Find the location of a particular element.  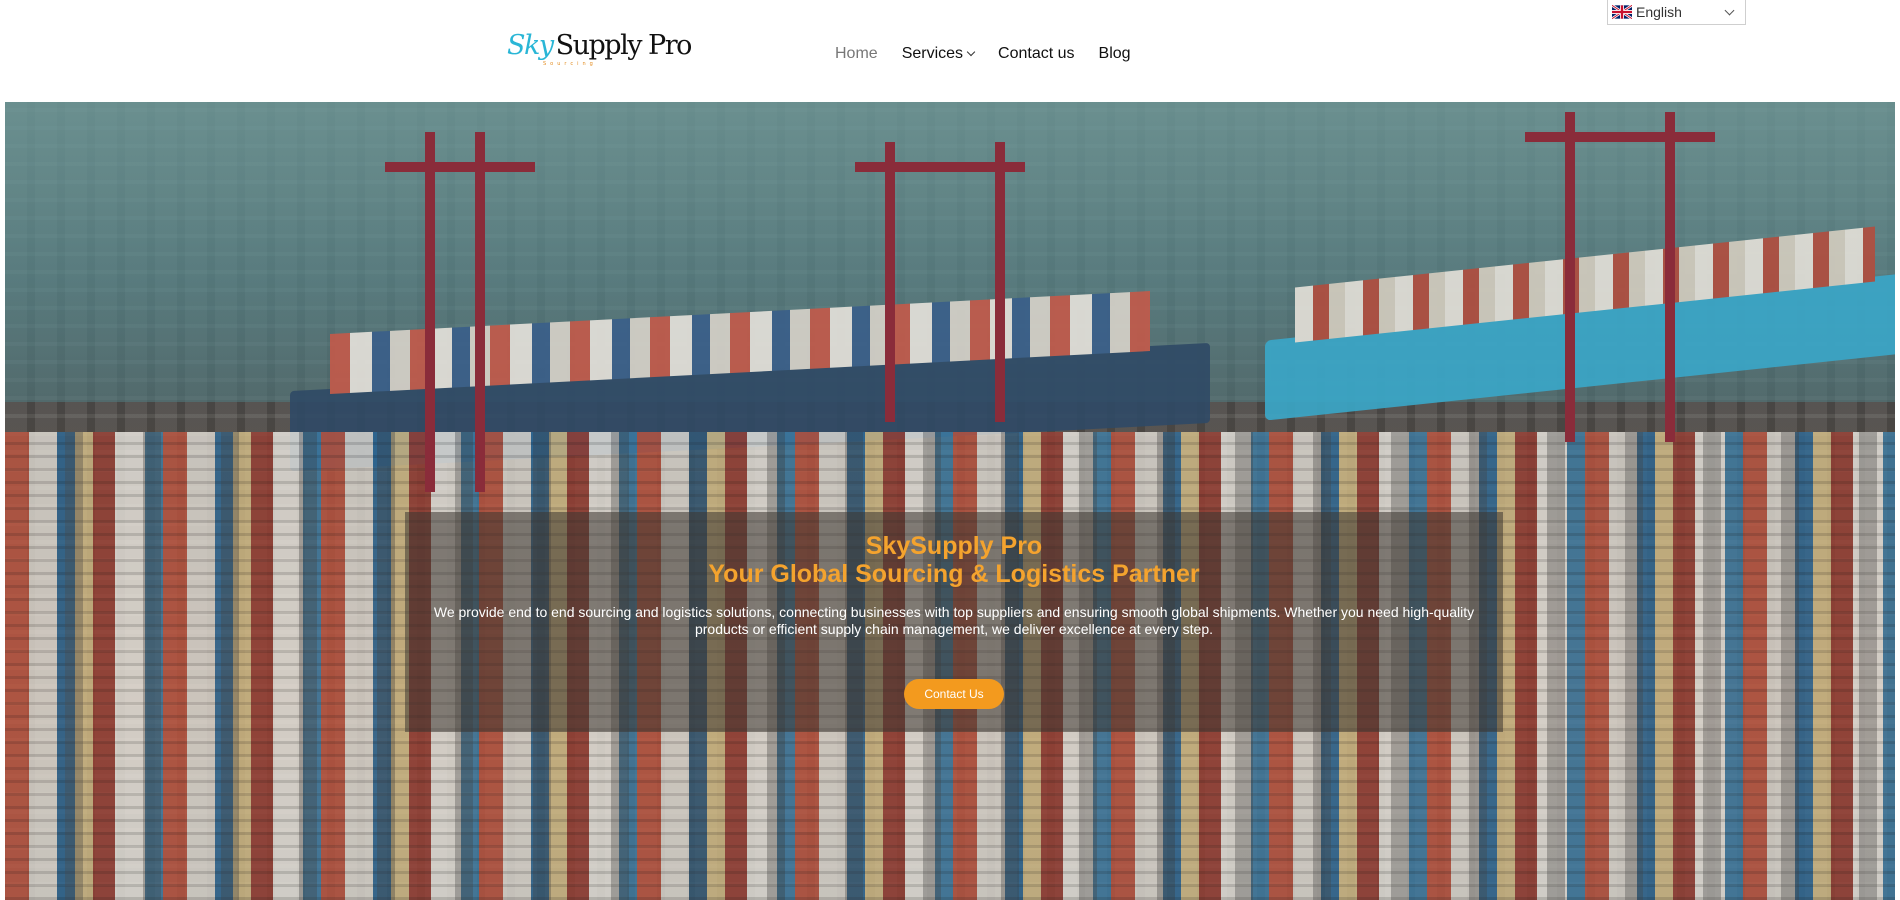

nav-item-services: Services is located at coordinates (938, 54).